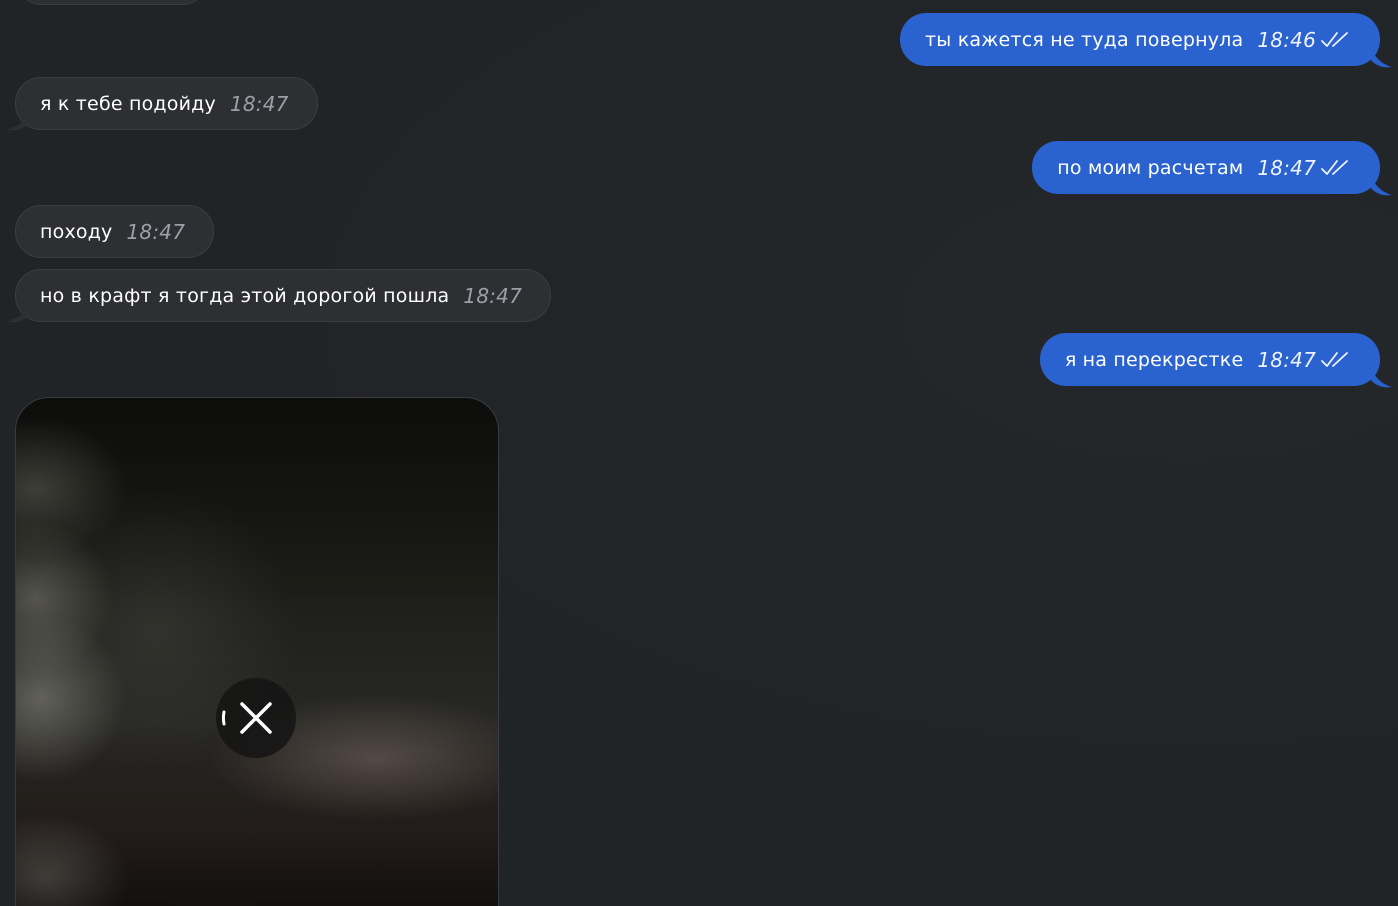  Describe the element at coordinates (1084, 39) in the screenshot. I see `message-text: ты кажется не туда повернула` at that location.